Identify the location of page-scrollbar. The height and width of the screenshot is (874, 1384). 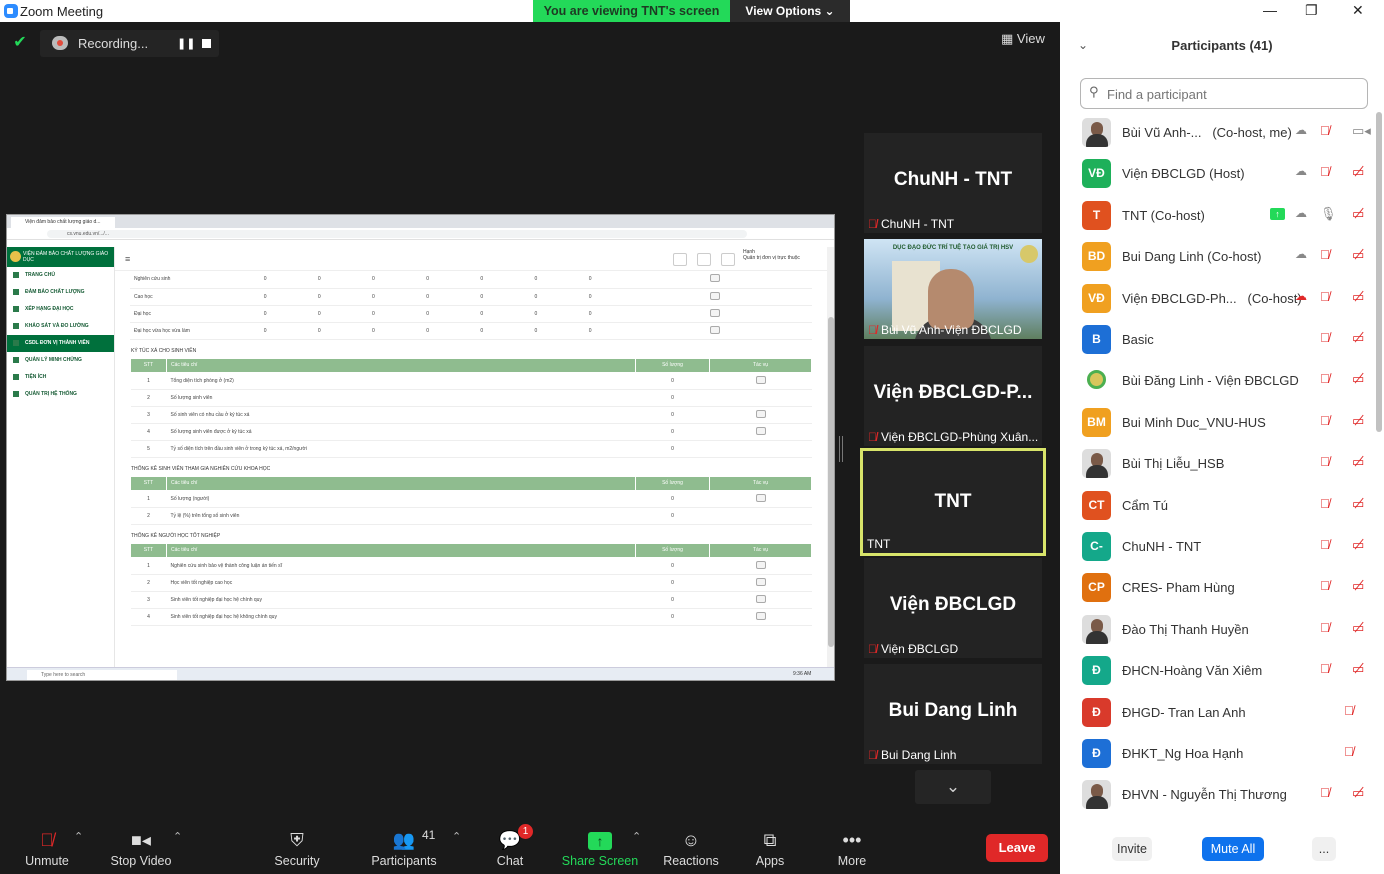
(830, 457).